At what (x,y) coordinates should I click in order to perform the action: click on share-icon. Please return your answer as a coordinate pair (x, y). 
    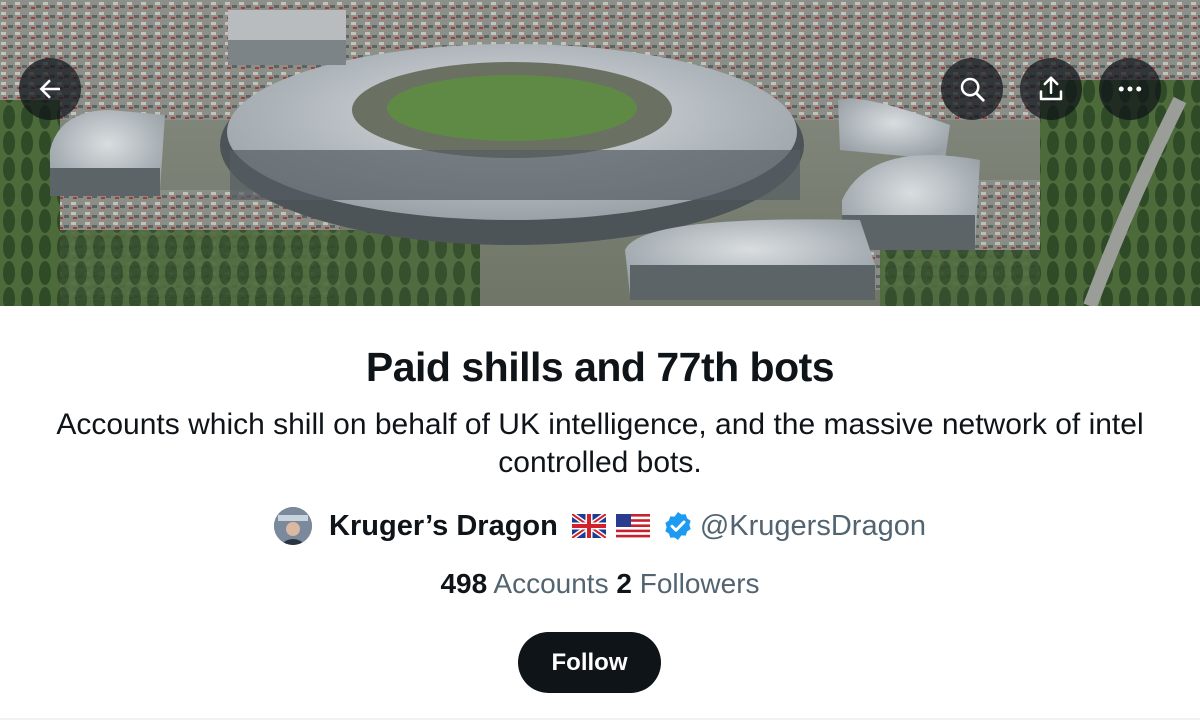
    Looking at the image, I should click on (1051, 88).